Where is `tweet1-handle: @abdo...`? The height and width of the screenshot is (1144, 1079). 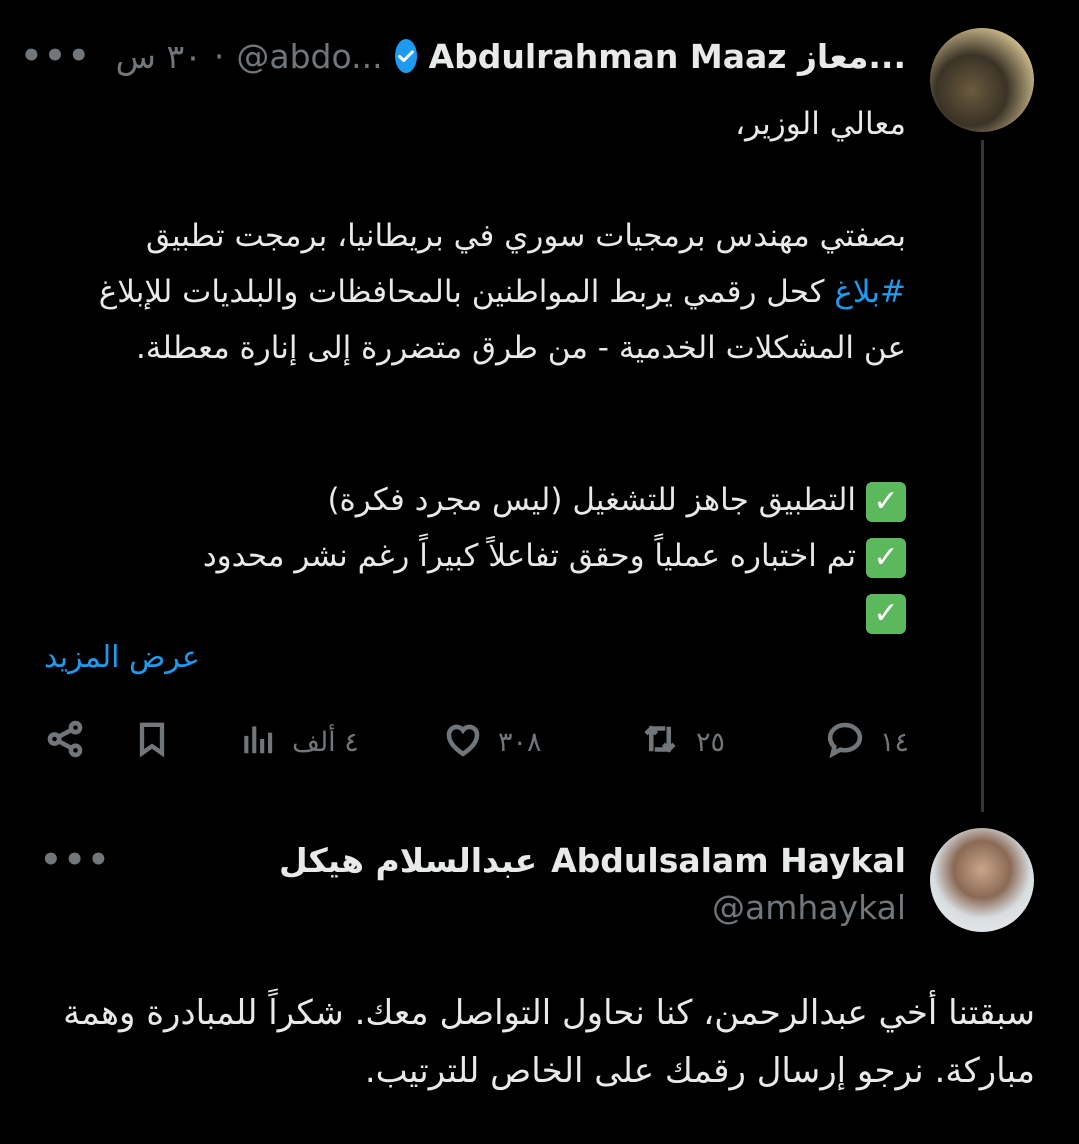 tweet1-handle: @abdo... is located at coordinates (309, 56).